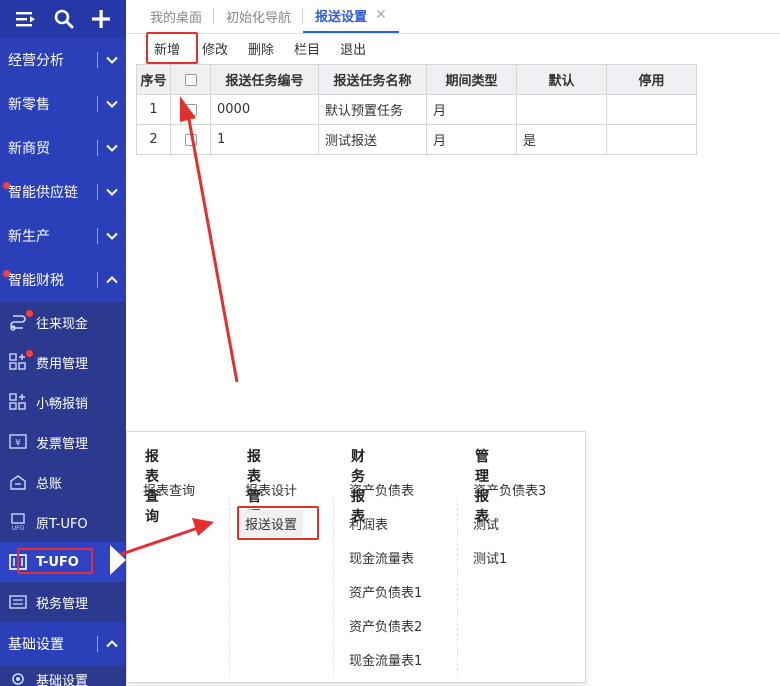  I want to click on menu-item: 测试, so click(486, 523).